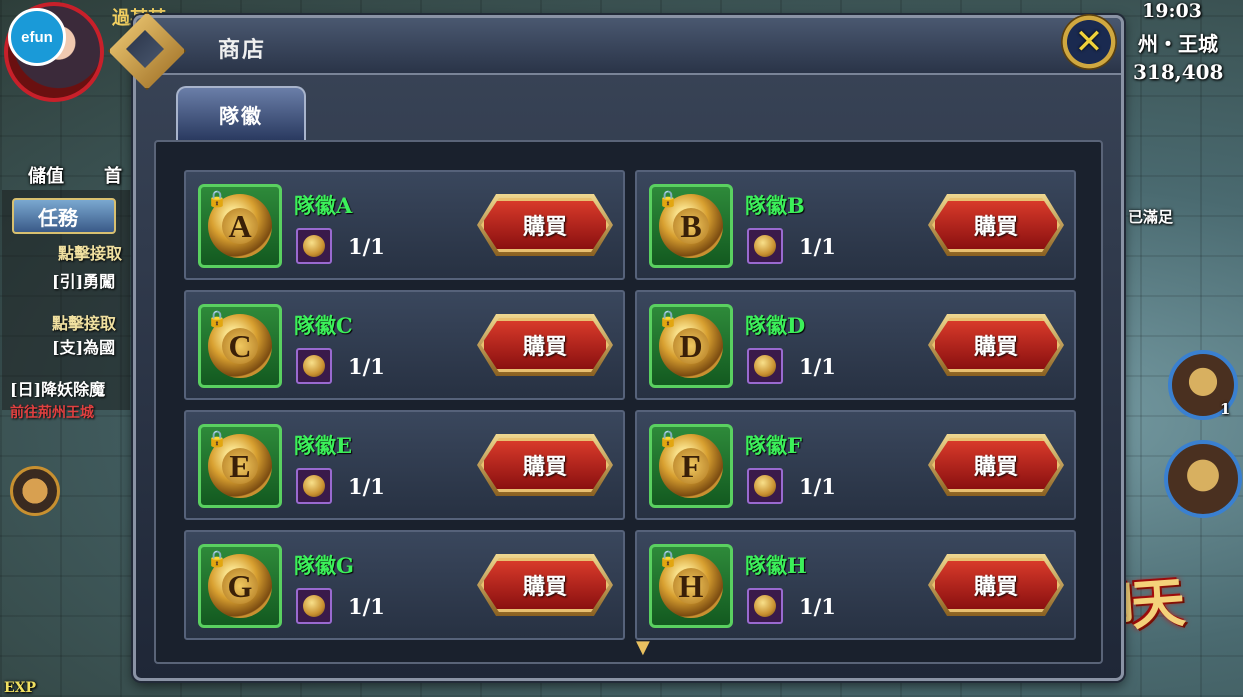 The image size is (1243, 697). What do you see at coordinates (404, 465) in the screenshot?
I see `shop-item: E 🔒 隊徽E 1/1 購買` at bounding box center [404, 465].